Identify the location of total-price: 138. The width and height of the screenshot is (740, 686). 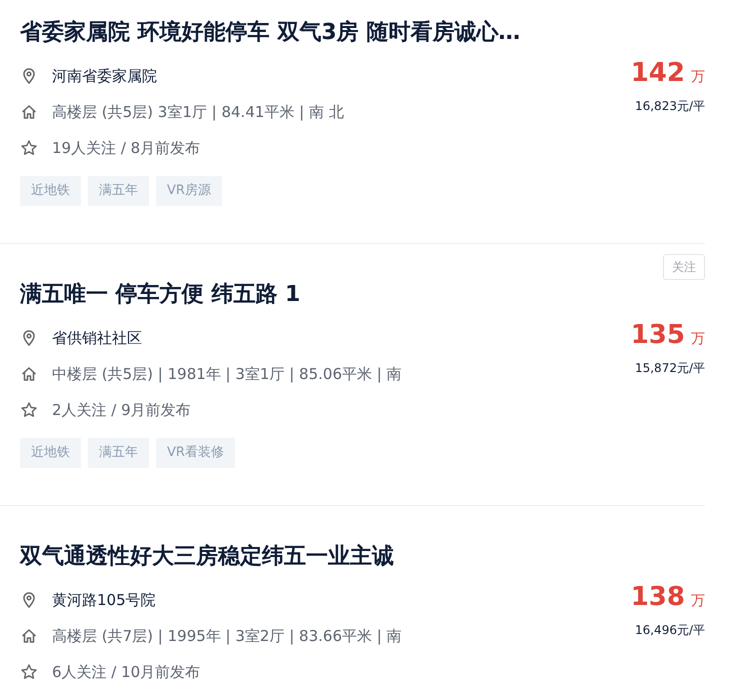
(657, 597).